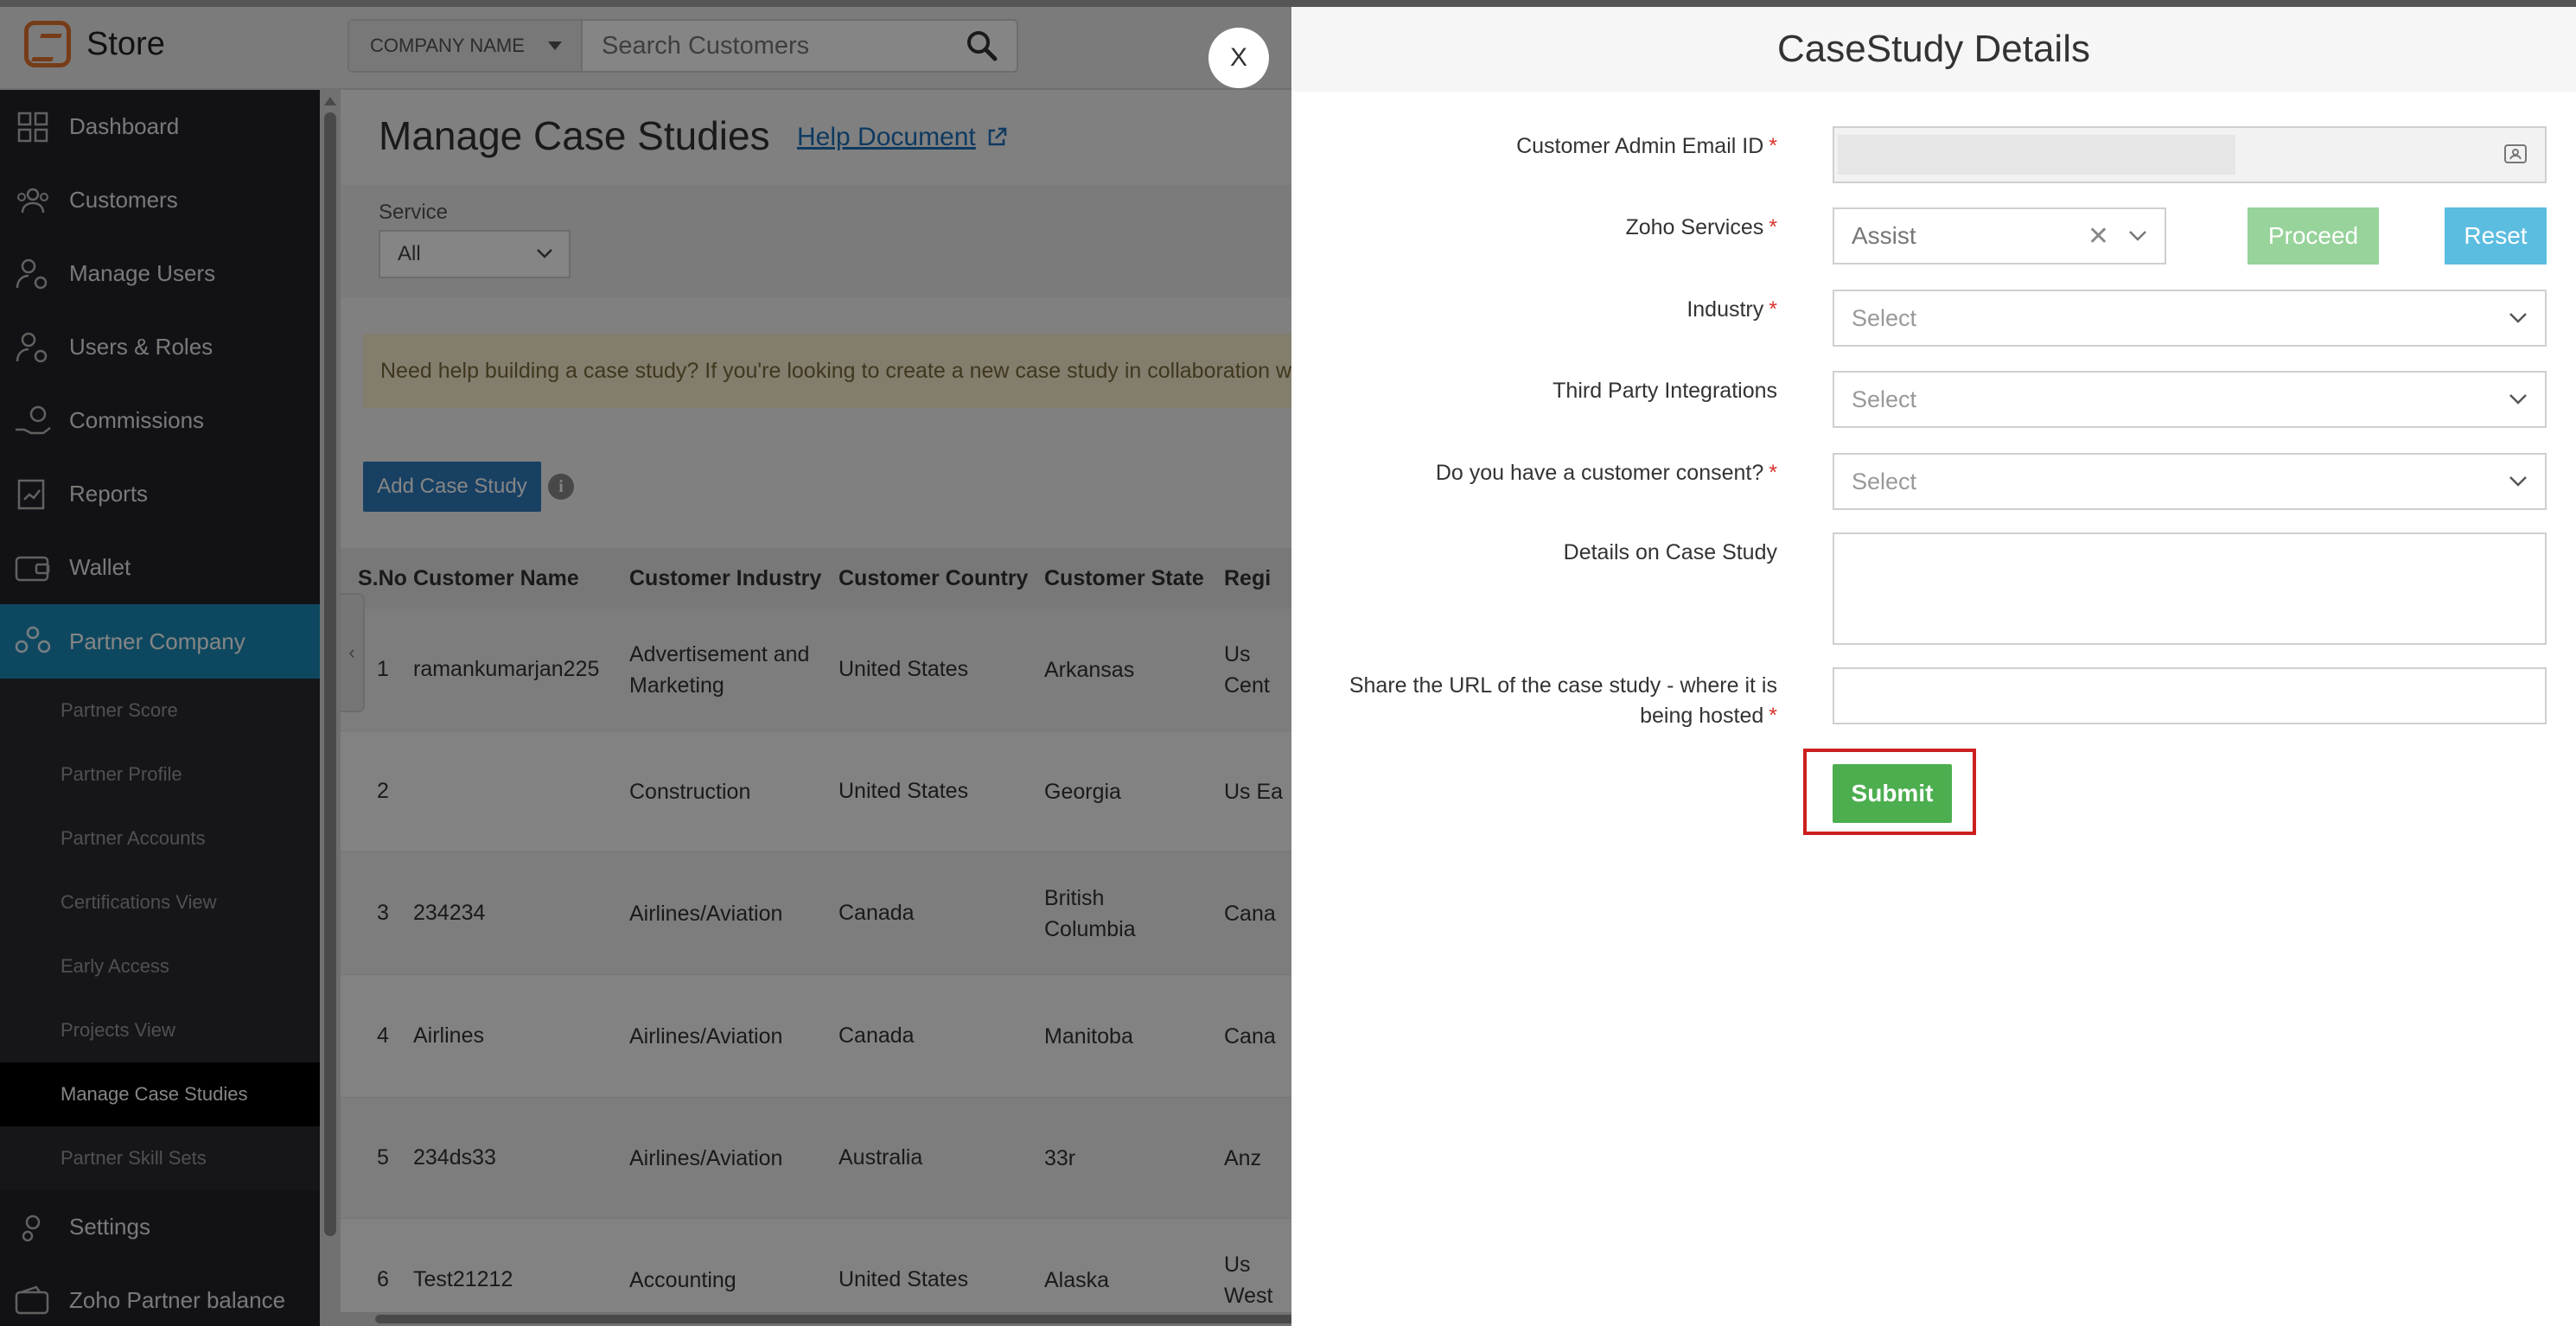 This screenshot has width=2576, height=1326. What do you see at coordinates (1665, 391) in the screenshot?
I see `integrations-label: Third Party Integrations` at bounding box center [1665, 391].